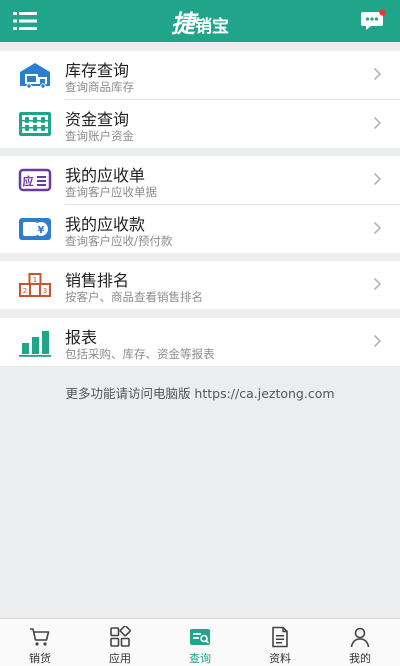  What do you see at coordinates (105, 224) in the screenshot?
I see `menu-item-title: 我的应收款` at bounding box center [105, 224].